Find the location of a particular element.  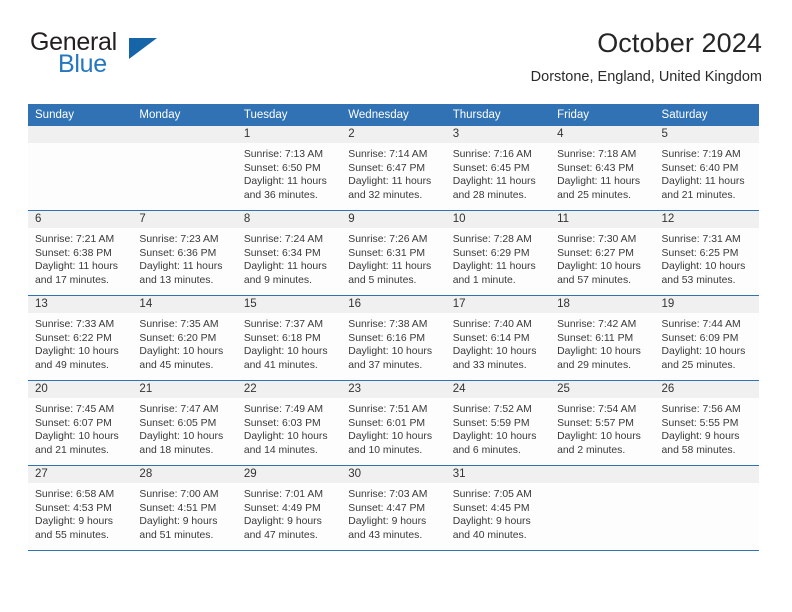

day-detail-line: Sunset: 4:47 PM is located at coordinates (387, 508).